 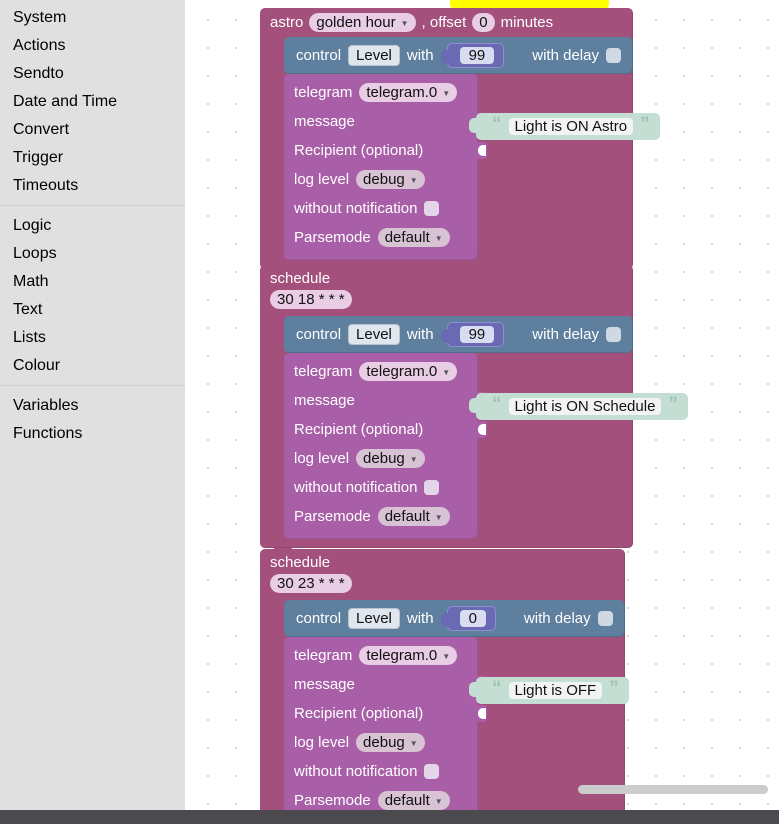 I want to click on control-block-astro: control Level with 99 with delay, so click(x=458, y=55).